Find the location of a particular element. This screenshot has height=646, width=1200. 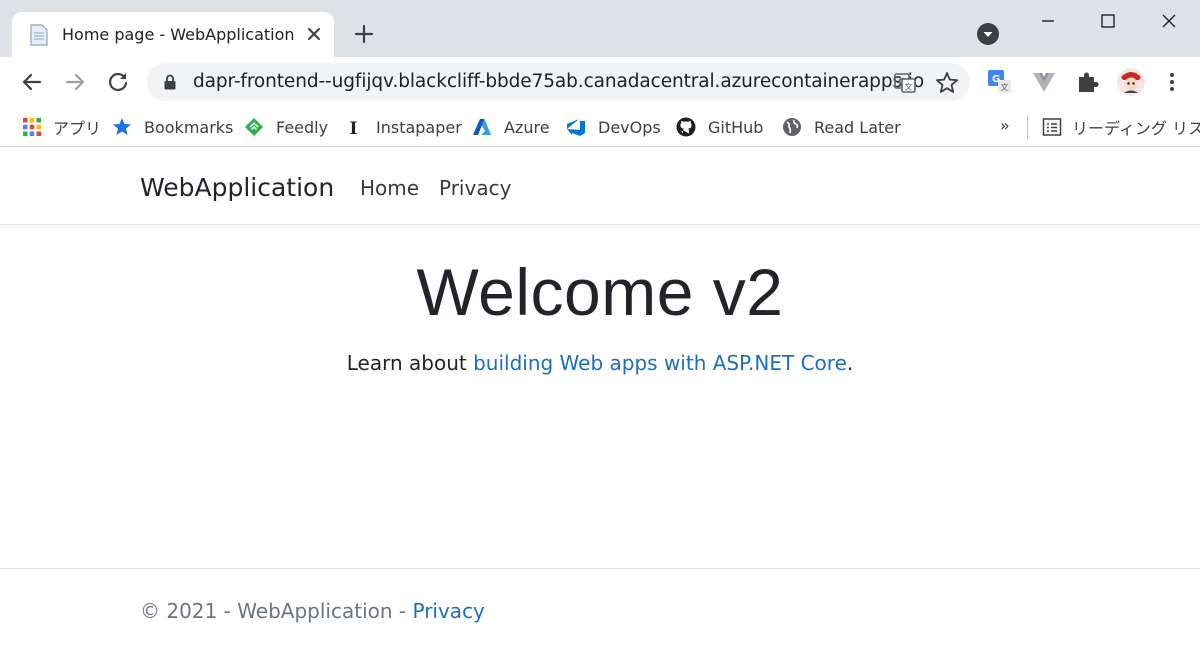

back-arrow-icon is located at coordinates (32, 82).